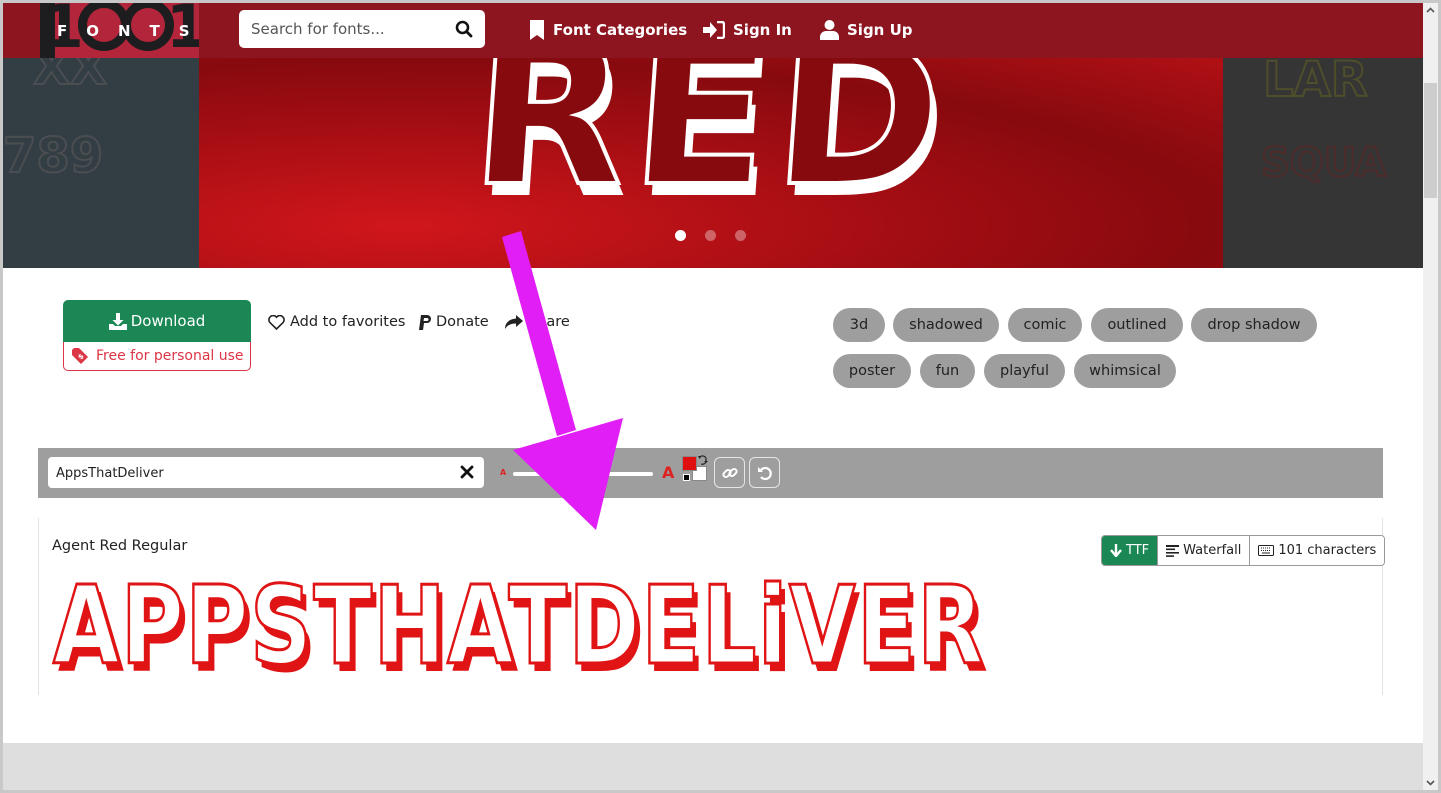 The image size is (1441, 793). Describe the element at coordinates (464, 29) in the screenshot. I see `search-icon` at that location.